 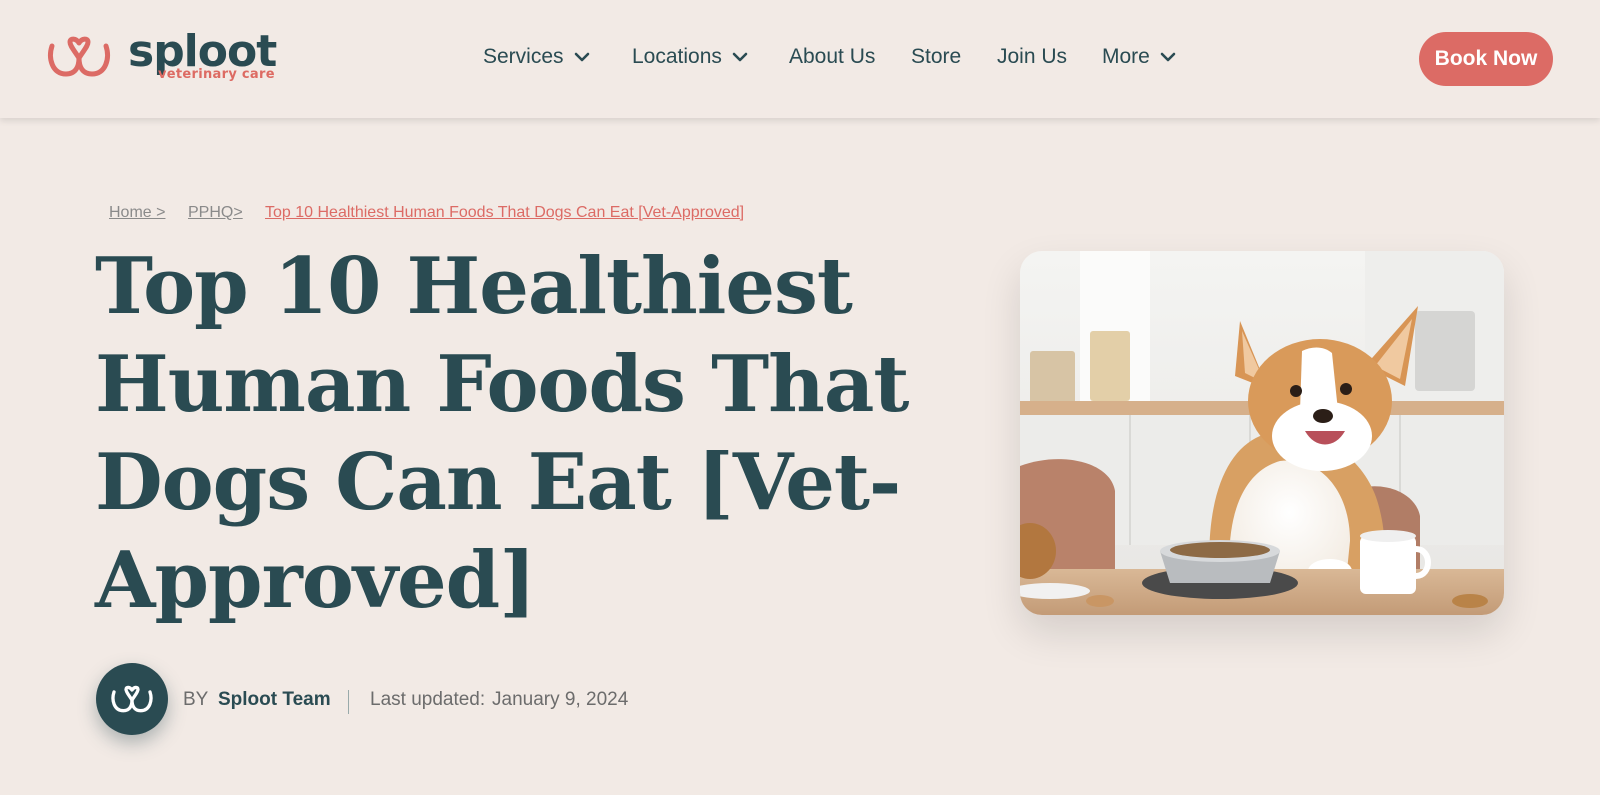 I want to click on book-now-button: Book Now, so click(x=1486, y=59).